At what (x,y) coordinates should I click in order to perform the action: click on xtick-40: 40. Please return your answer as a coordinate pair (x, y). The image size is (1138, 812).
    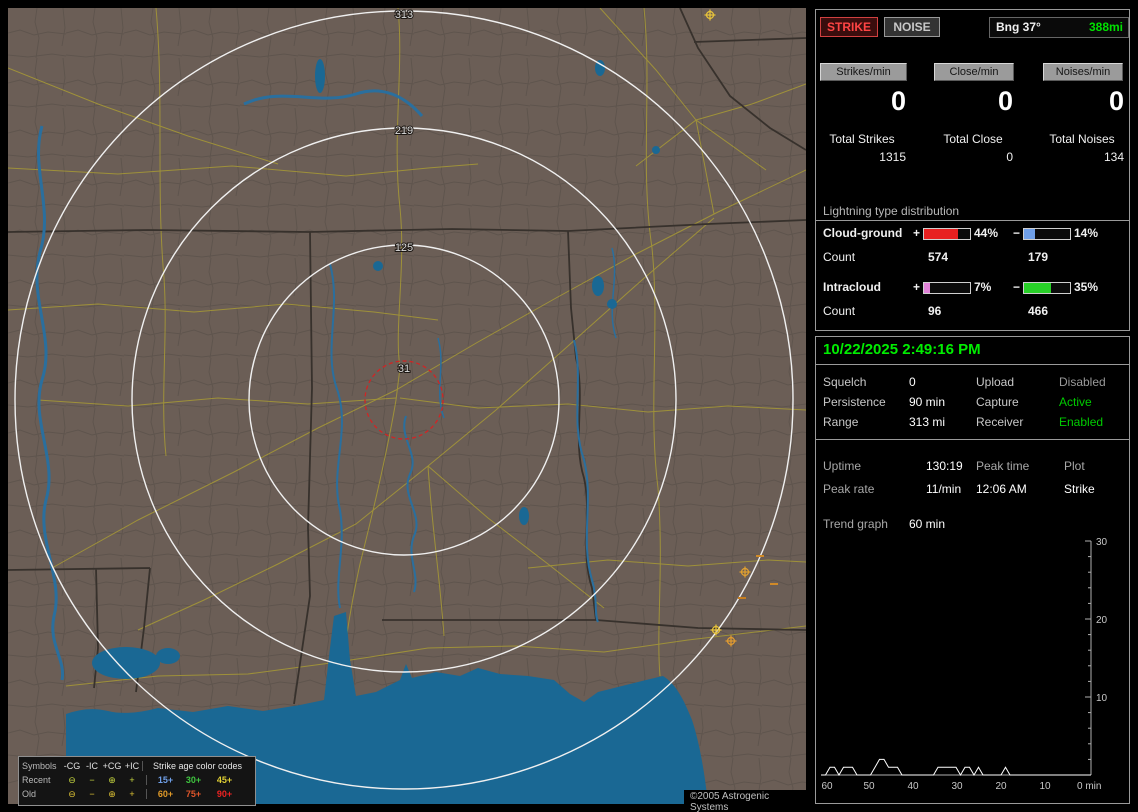
    Looking at the image, I should click on (913, 786).